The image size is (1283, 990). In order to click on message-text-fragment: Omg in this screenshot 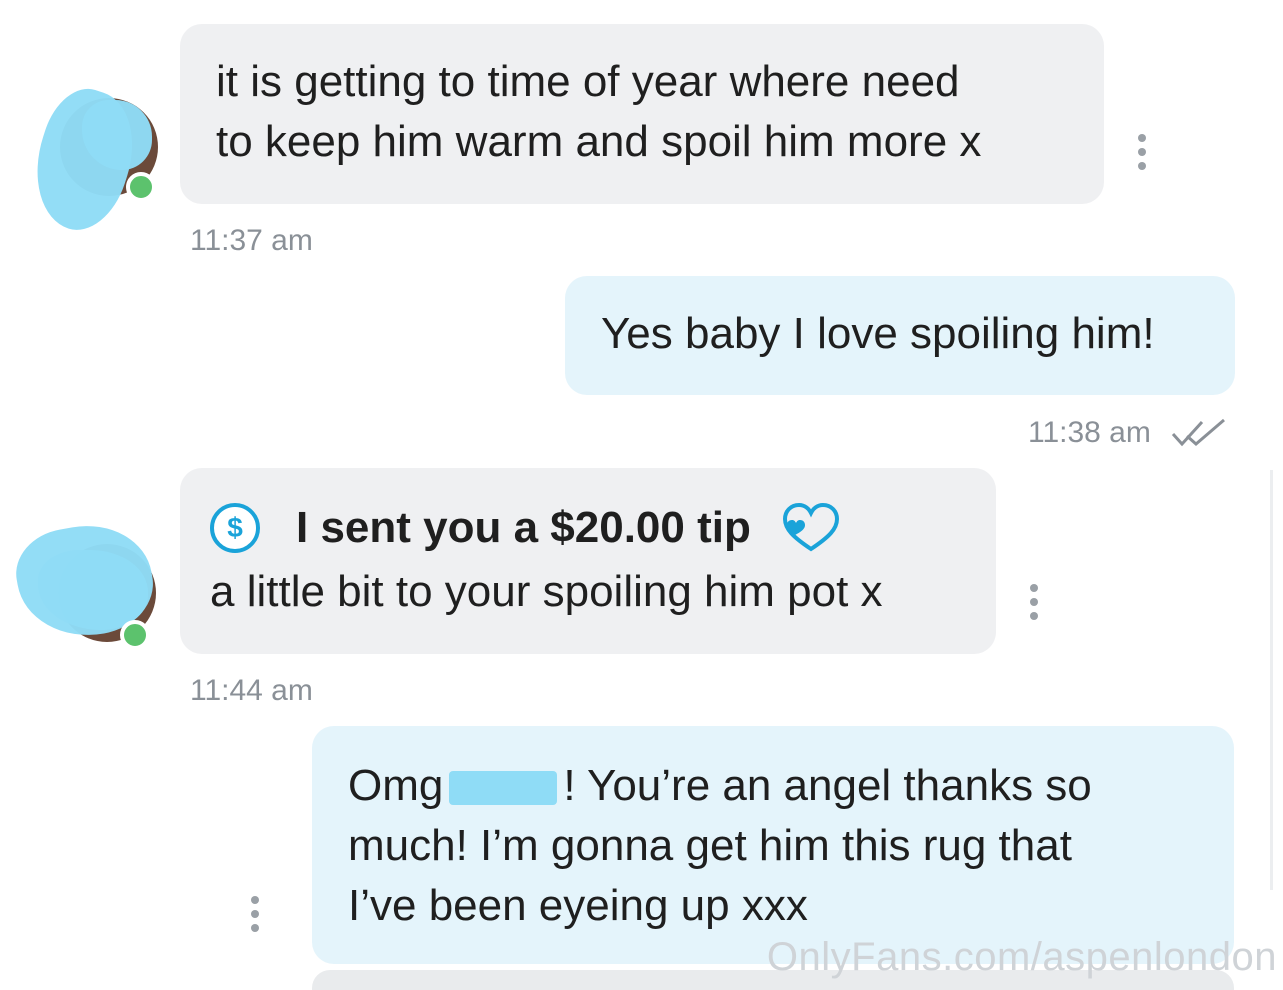, I will do `click(396, 785)`.